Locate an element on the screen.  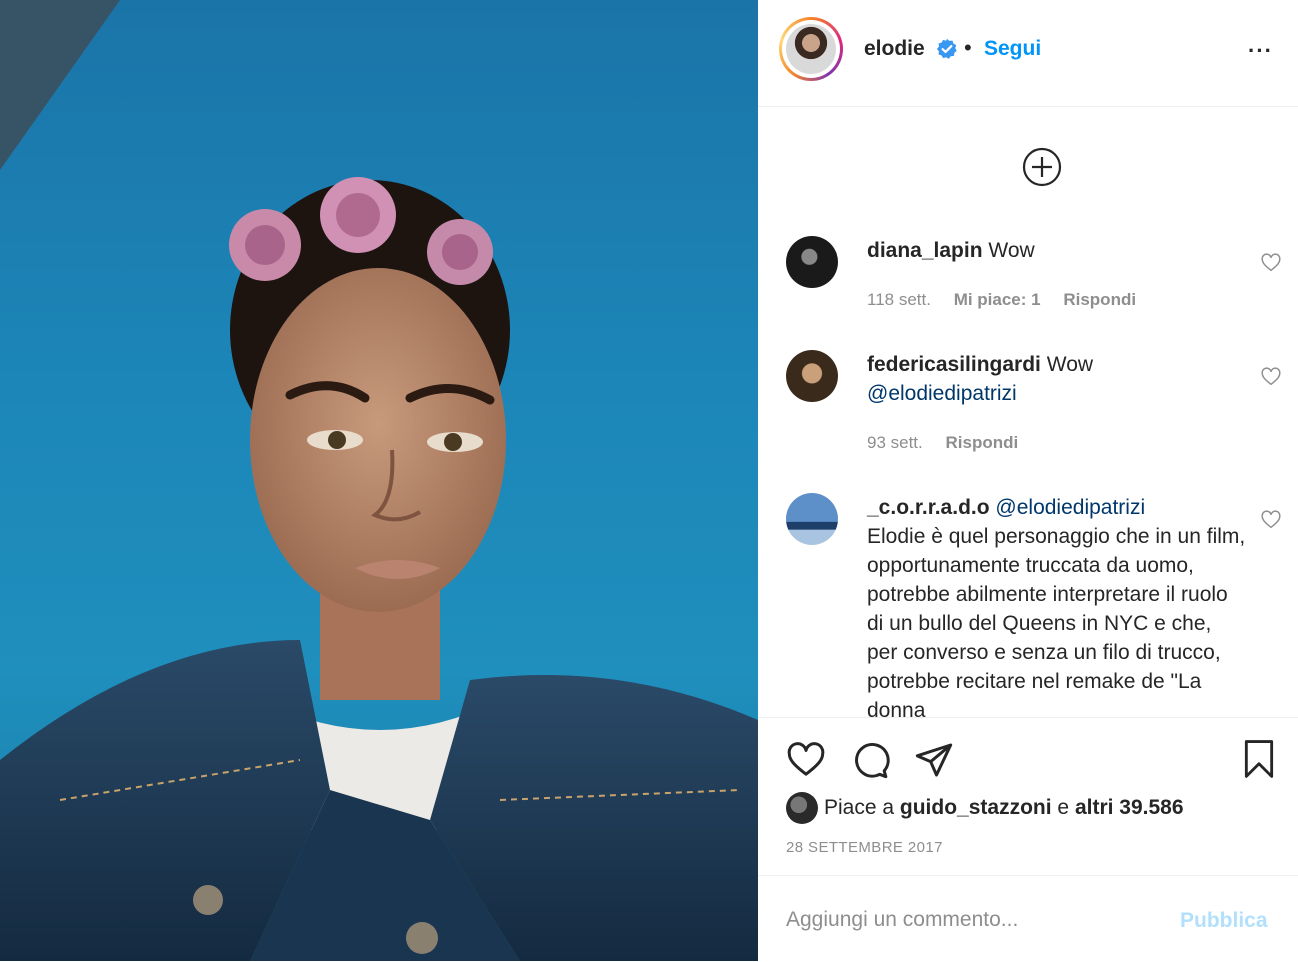
commenter-username: federicasilingardi is located at coordinates (954, 364).